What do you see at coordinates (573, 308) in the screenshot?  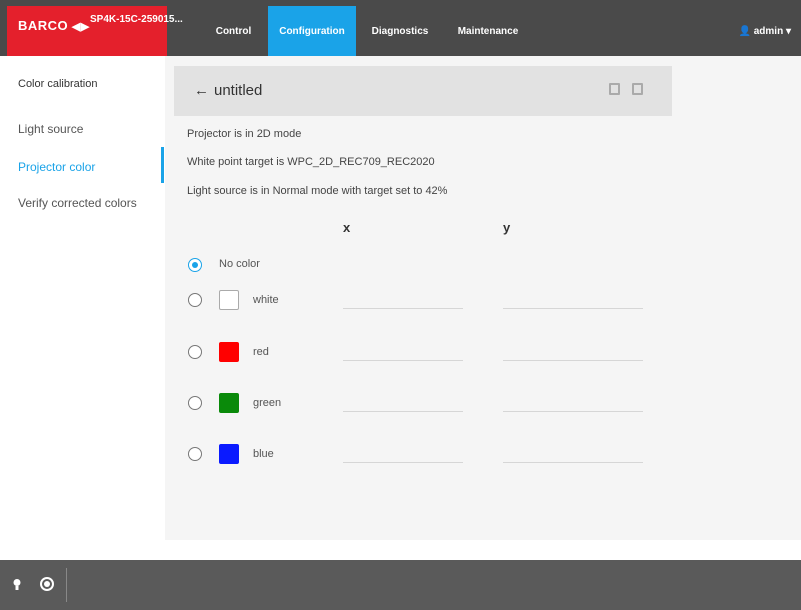 I see `white-y-field` at bounding box center [573, 308].